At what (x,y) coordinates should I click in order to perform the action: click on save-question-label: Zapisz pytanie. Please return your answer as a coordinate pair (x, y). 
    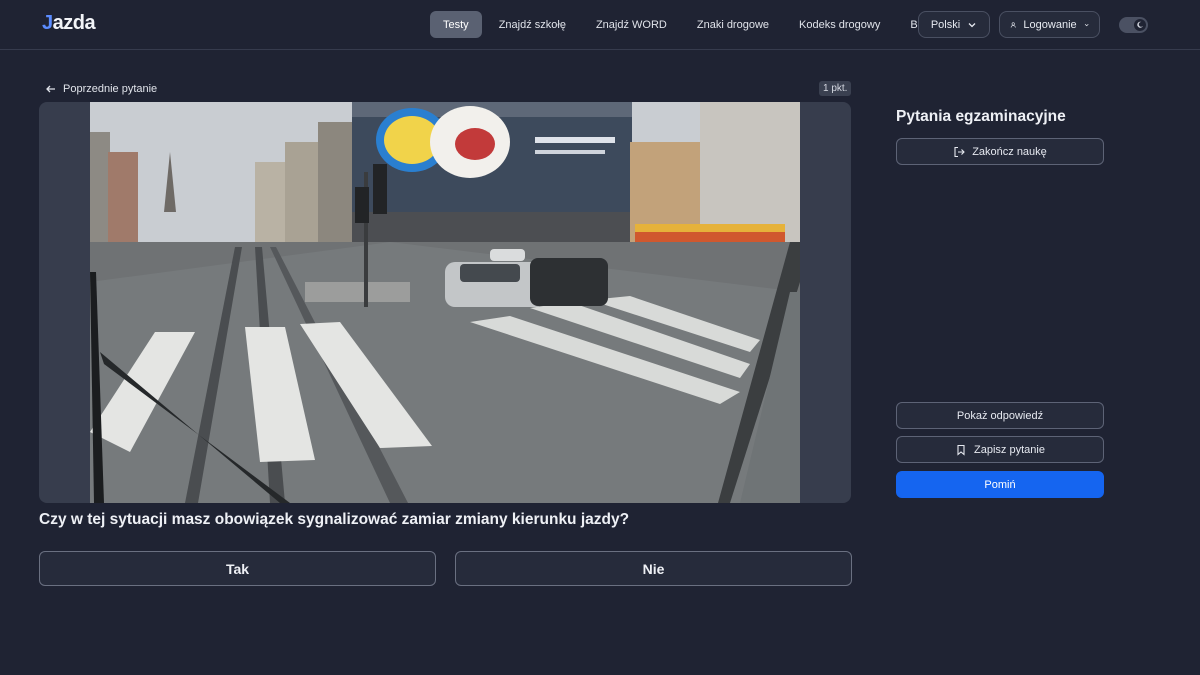
    Looking at the image, I should click on (1009, 449).